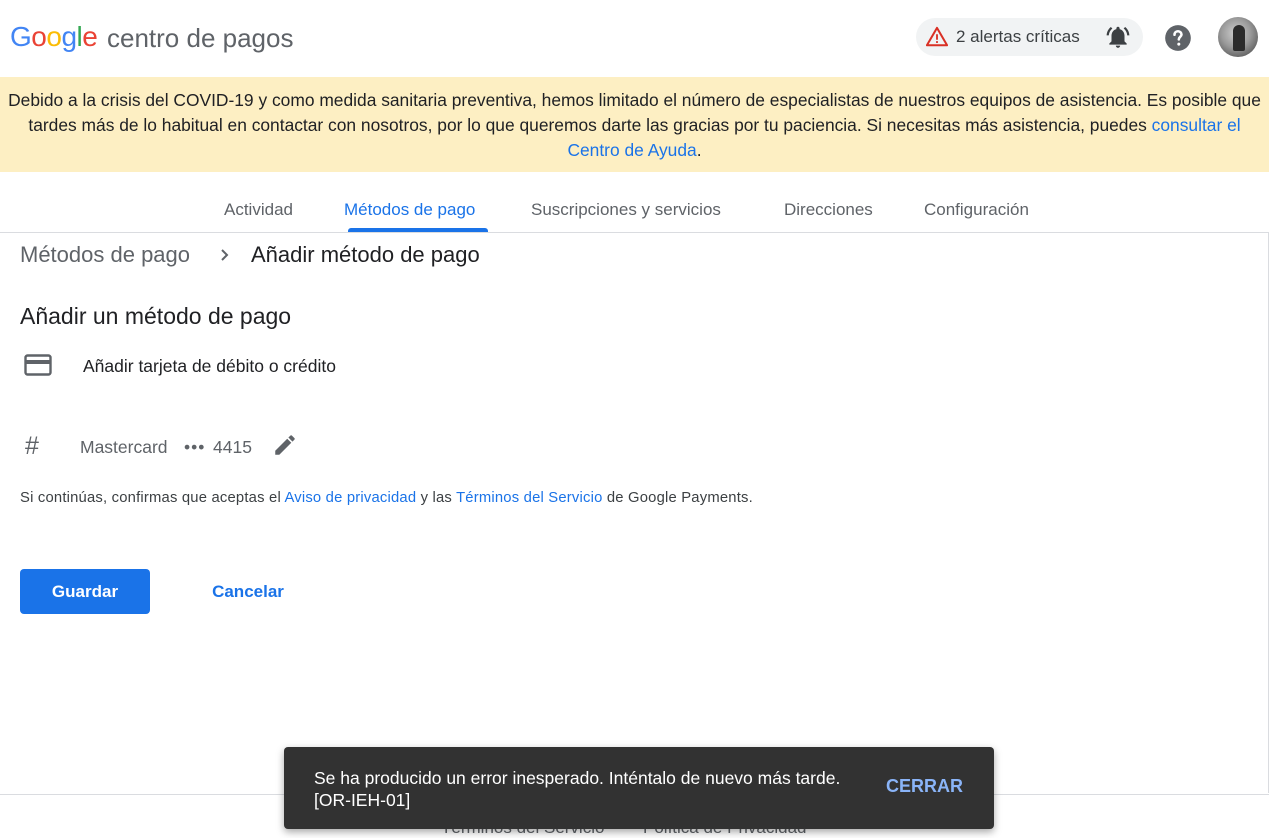  Describe the element at coordinates (1178, 38) in the screenshot. I see `help-circle-icon` at that location.